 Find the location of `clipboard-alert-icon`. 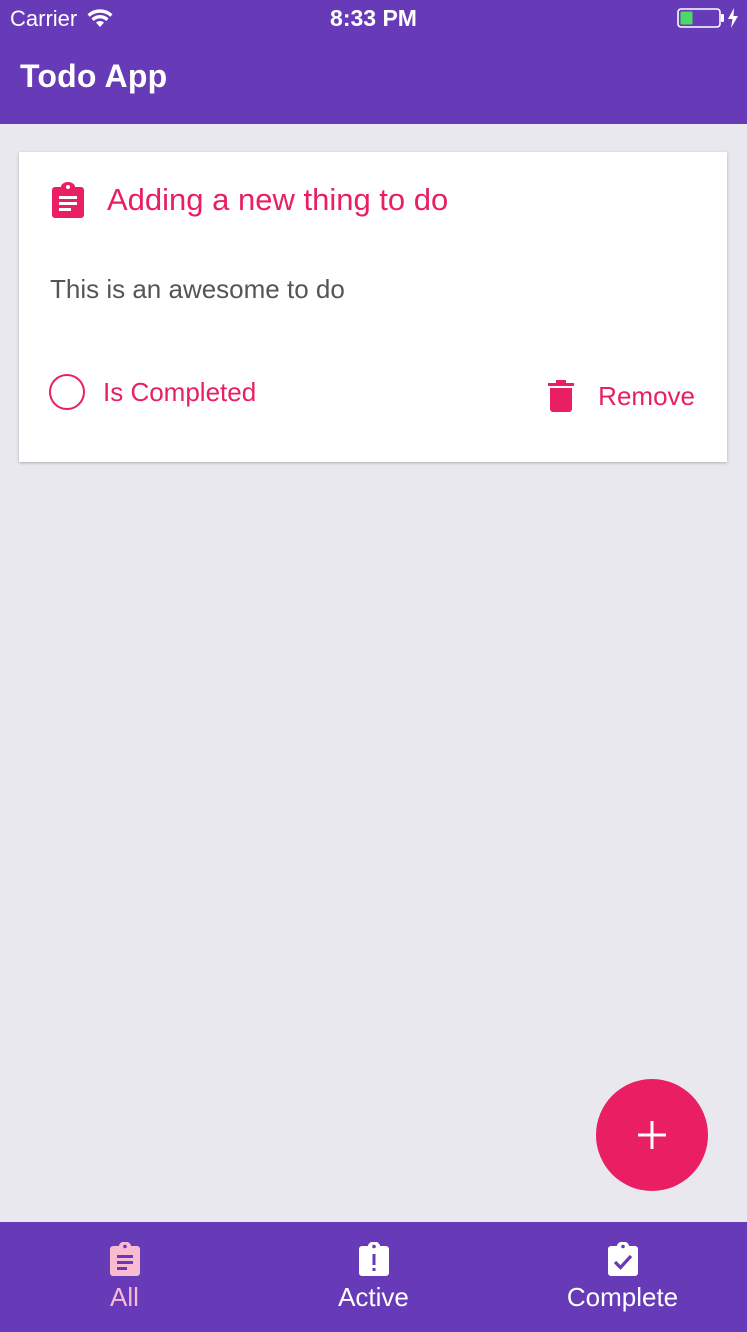

clipboard-alert-icon is located at coordinates (374, 1259).